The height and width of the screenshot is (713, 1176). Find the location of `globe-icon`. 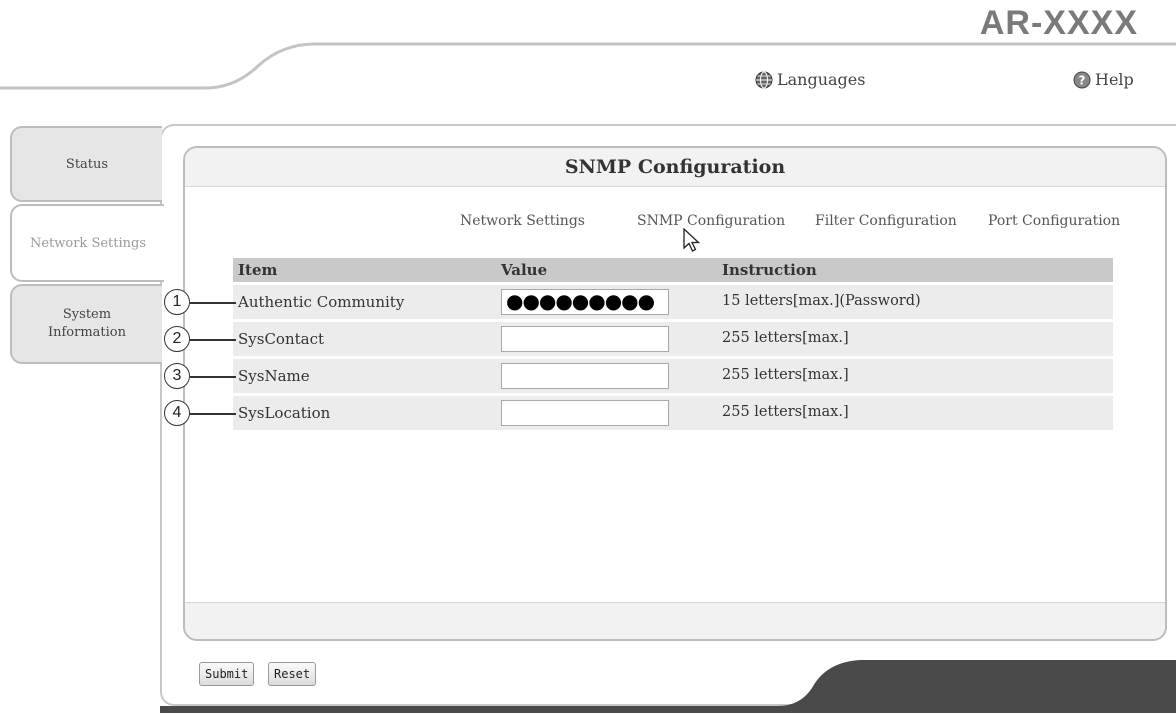

globe-icon is located at coordinates (764, 79).